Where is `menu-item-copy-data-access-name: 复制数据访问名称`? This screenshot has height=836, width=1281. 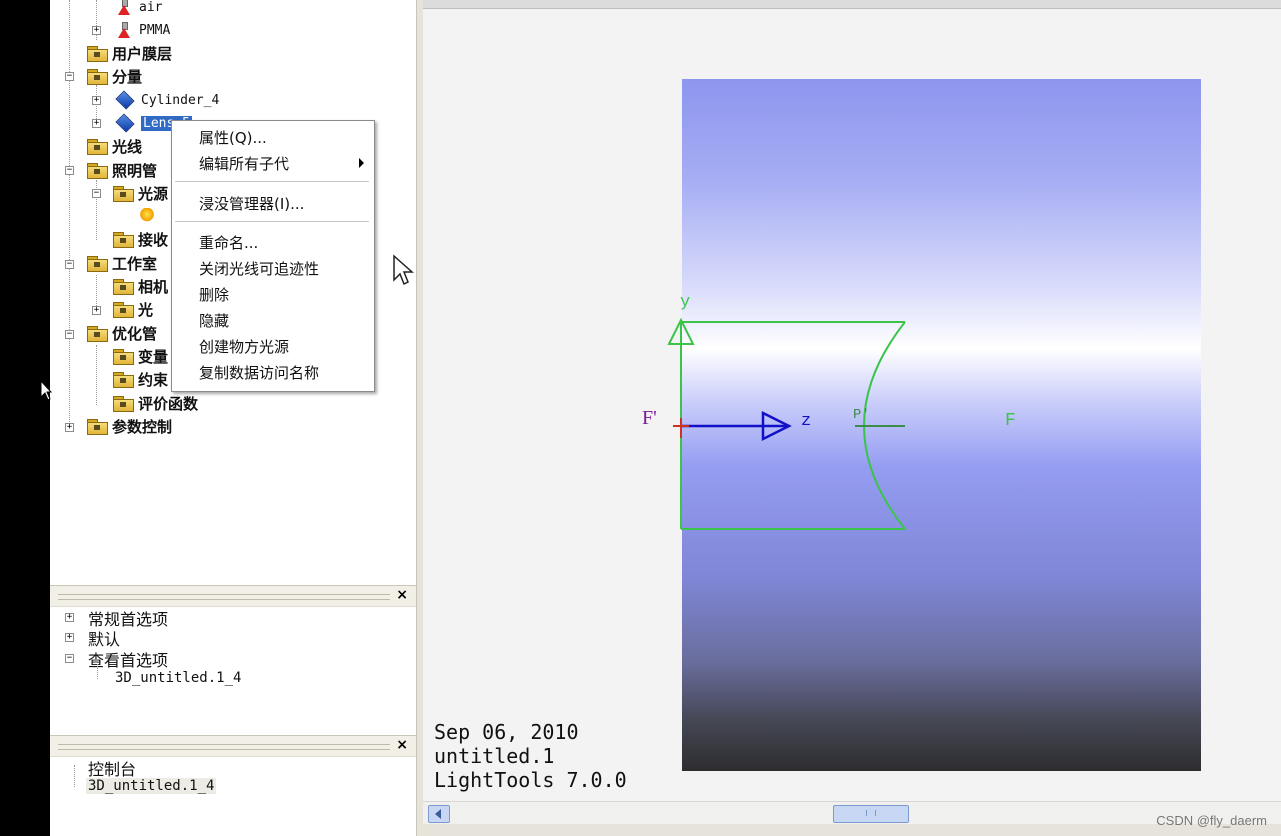
menu-item-copy-data-access-name: 复制数据访问名称 is located at coordinates (259, 372).